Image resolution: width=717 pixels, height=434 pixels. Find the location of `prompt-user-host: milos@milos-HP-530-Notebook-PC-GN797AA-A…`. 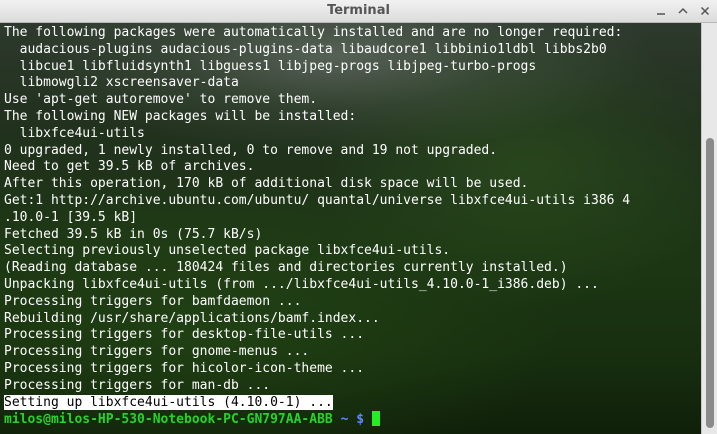

prompt-user-host: milos@milos-HP-530-Notebook-PC-GN797AA-A… is located at coordinates (168, 420).